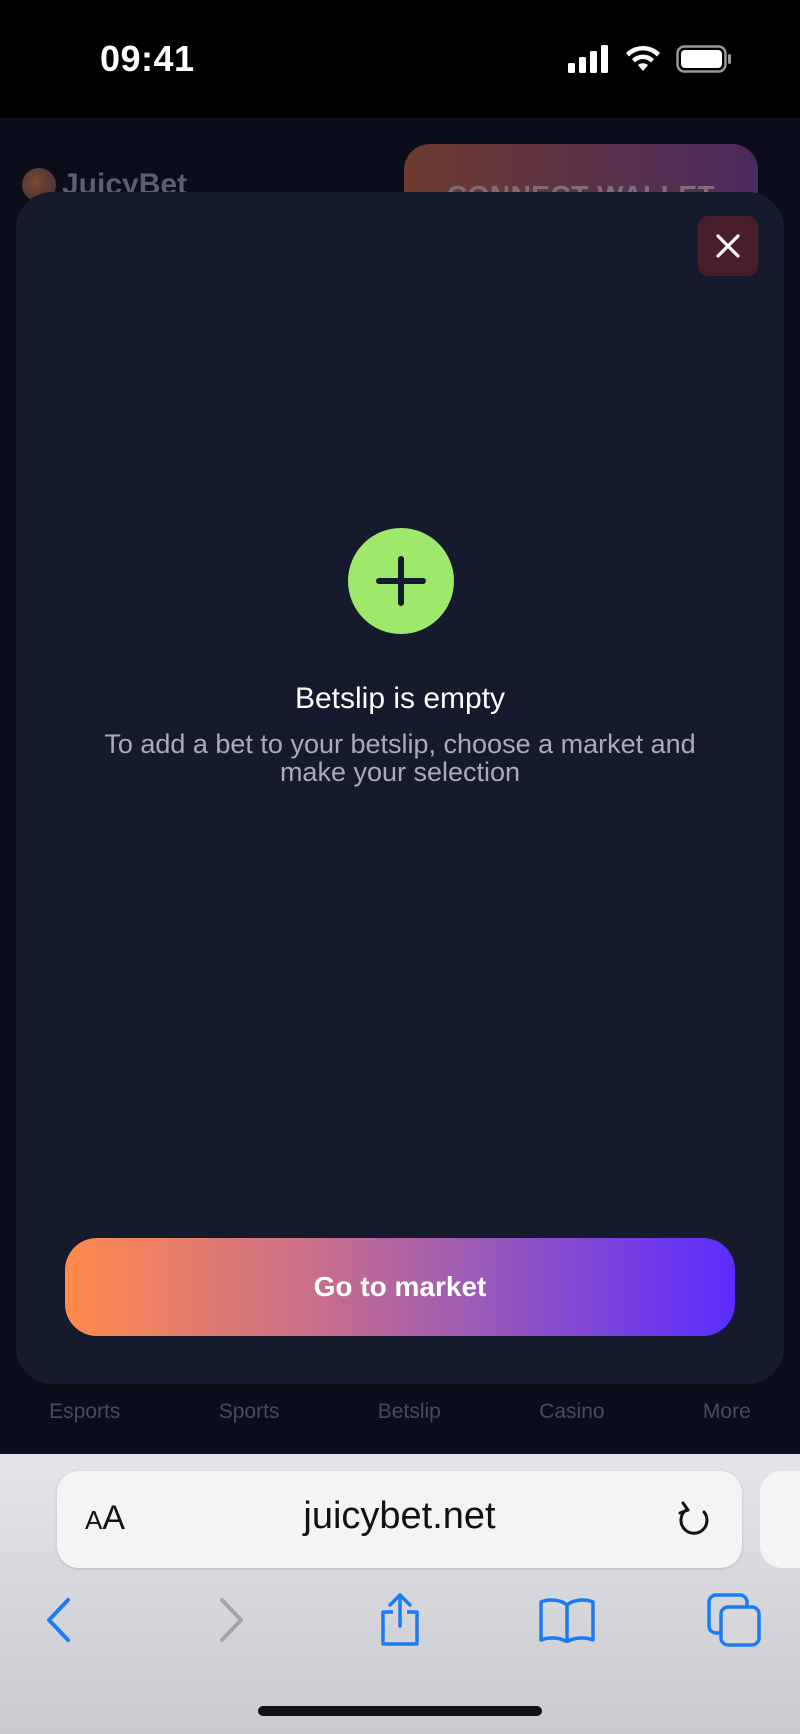 This screenshot has height=1734, width=800. I want to click on chevron-left-icon, so click(58, 1620).